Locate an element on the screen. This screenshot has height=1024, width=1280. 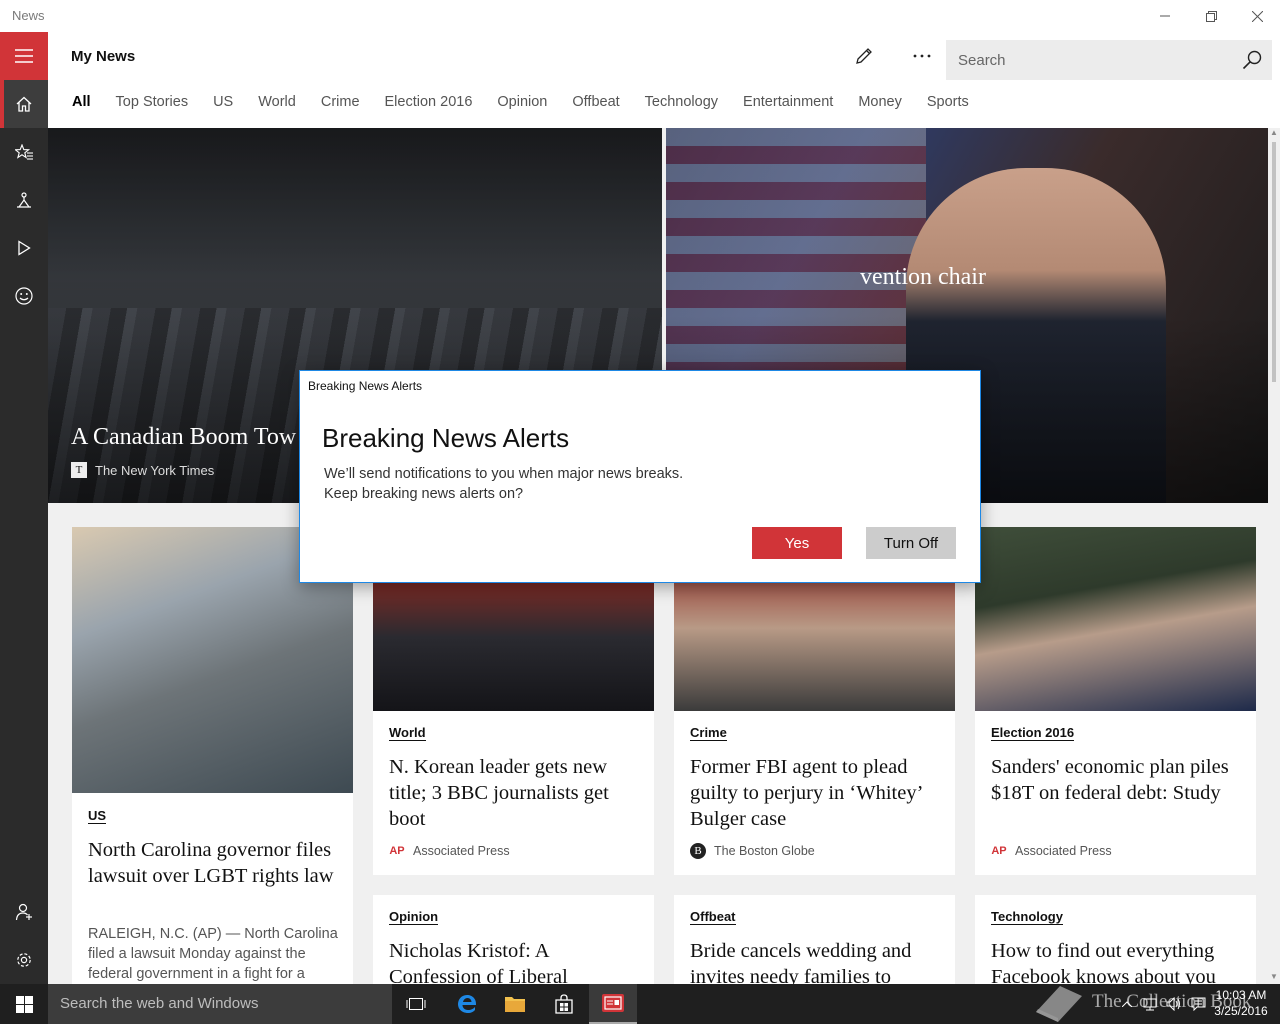
tab-all: All is located at coordinates (81, 106).